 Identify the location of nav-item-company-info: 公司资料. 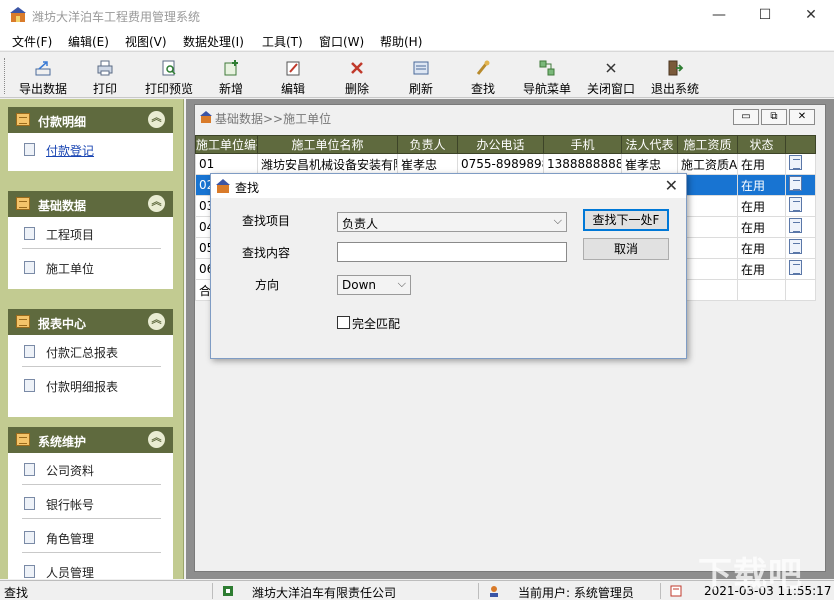
(90, 470).